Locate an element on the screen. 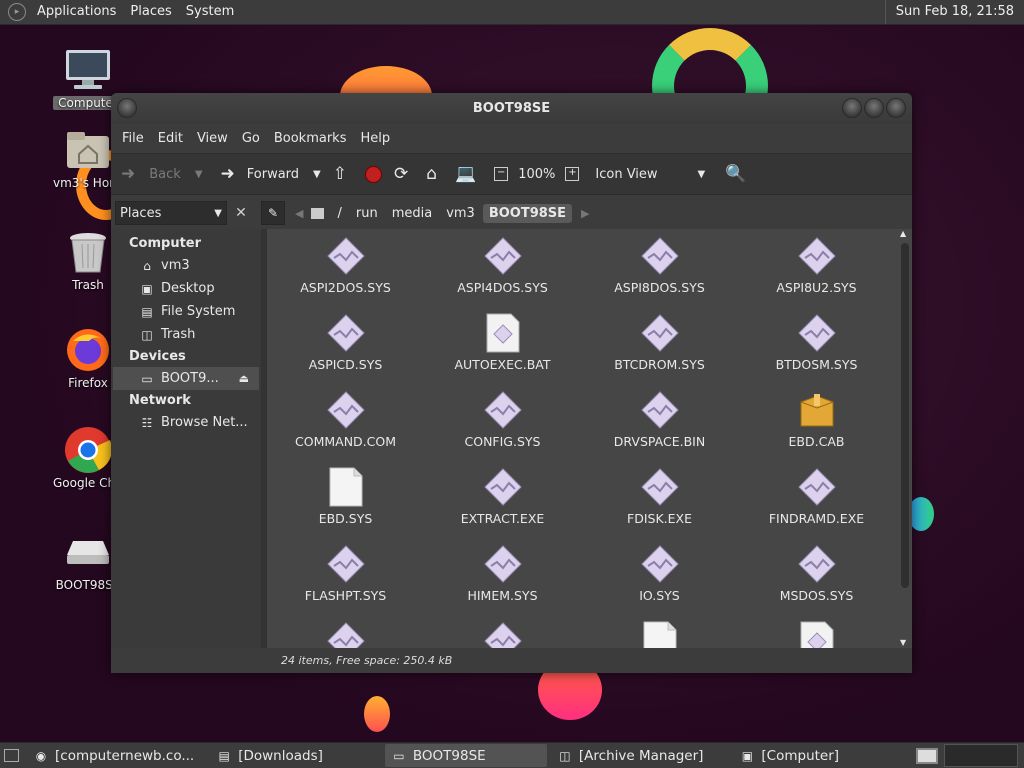  scroll-up-icon: ▲ is located at coordinates (903, 233).